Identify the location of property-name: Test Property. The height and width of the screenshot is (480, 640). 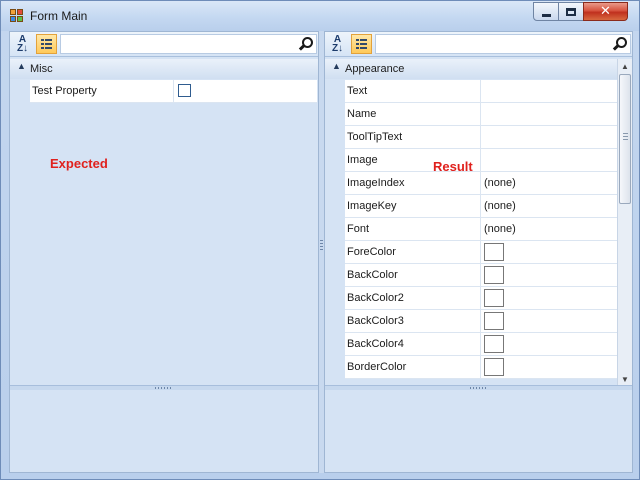
(64, 91).